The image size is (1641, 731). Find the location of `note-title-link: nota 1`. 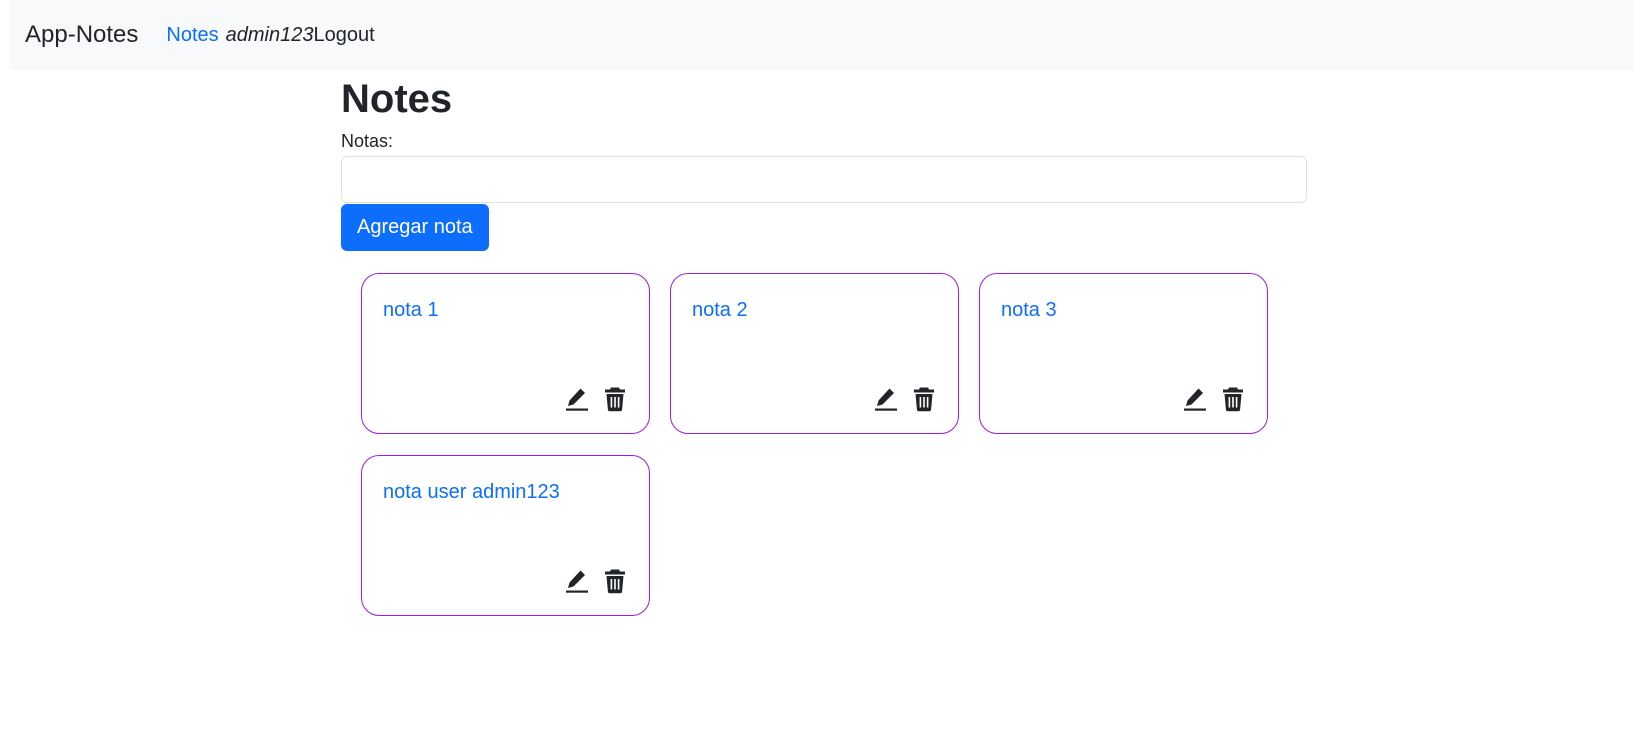

note-title-link: nota 1 is located at coordinates (411, 310).